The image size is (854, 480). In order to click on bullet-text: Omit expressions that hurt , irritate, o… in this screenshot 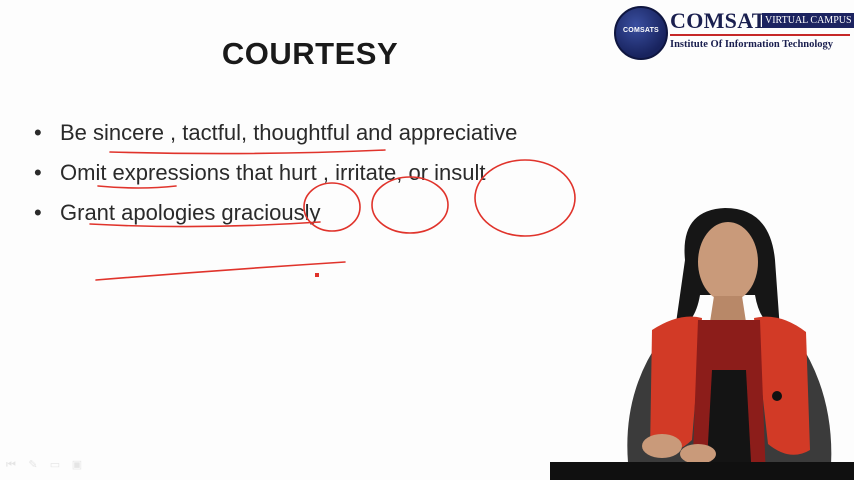, I will do `click(273, 172)`.